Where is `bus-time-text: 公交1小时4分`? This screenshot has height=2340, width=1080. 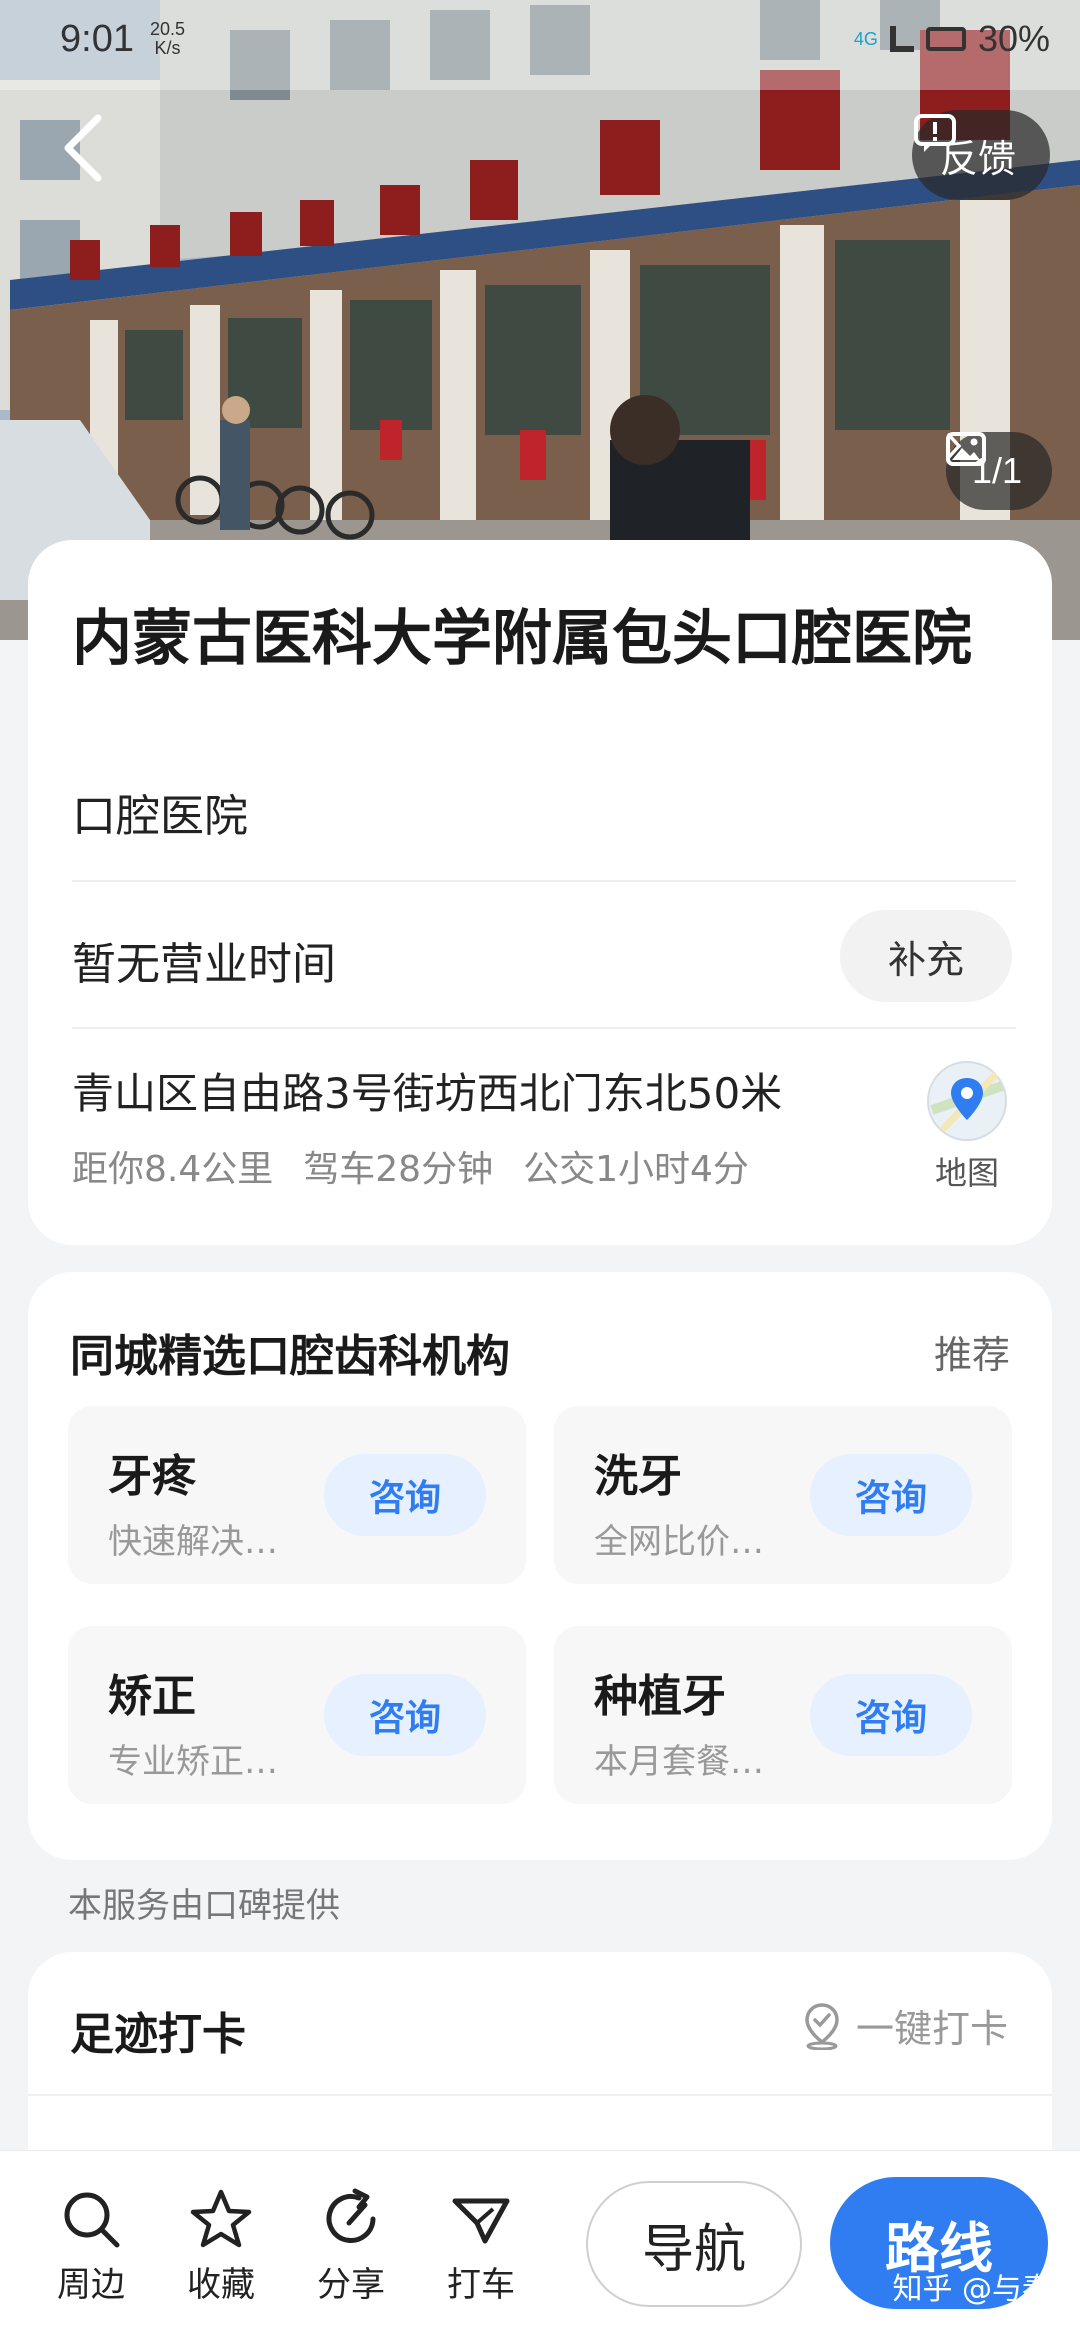 bus-time-text: 公交1小时4分 is located at coordinates (636, 1169).